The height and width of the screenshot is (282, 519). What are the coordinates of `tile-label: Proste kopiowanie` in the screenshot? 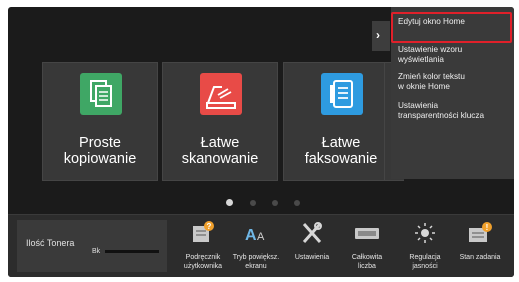 It's located at (100, 151).